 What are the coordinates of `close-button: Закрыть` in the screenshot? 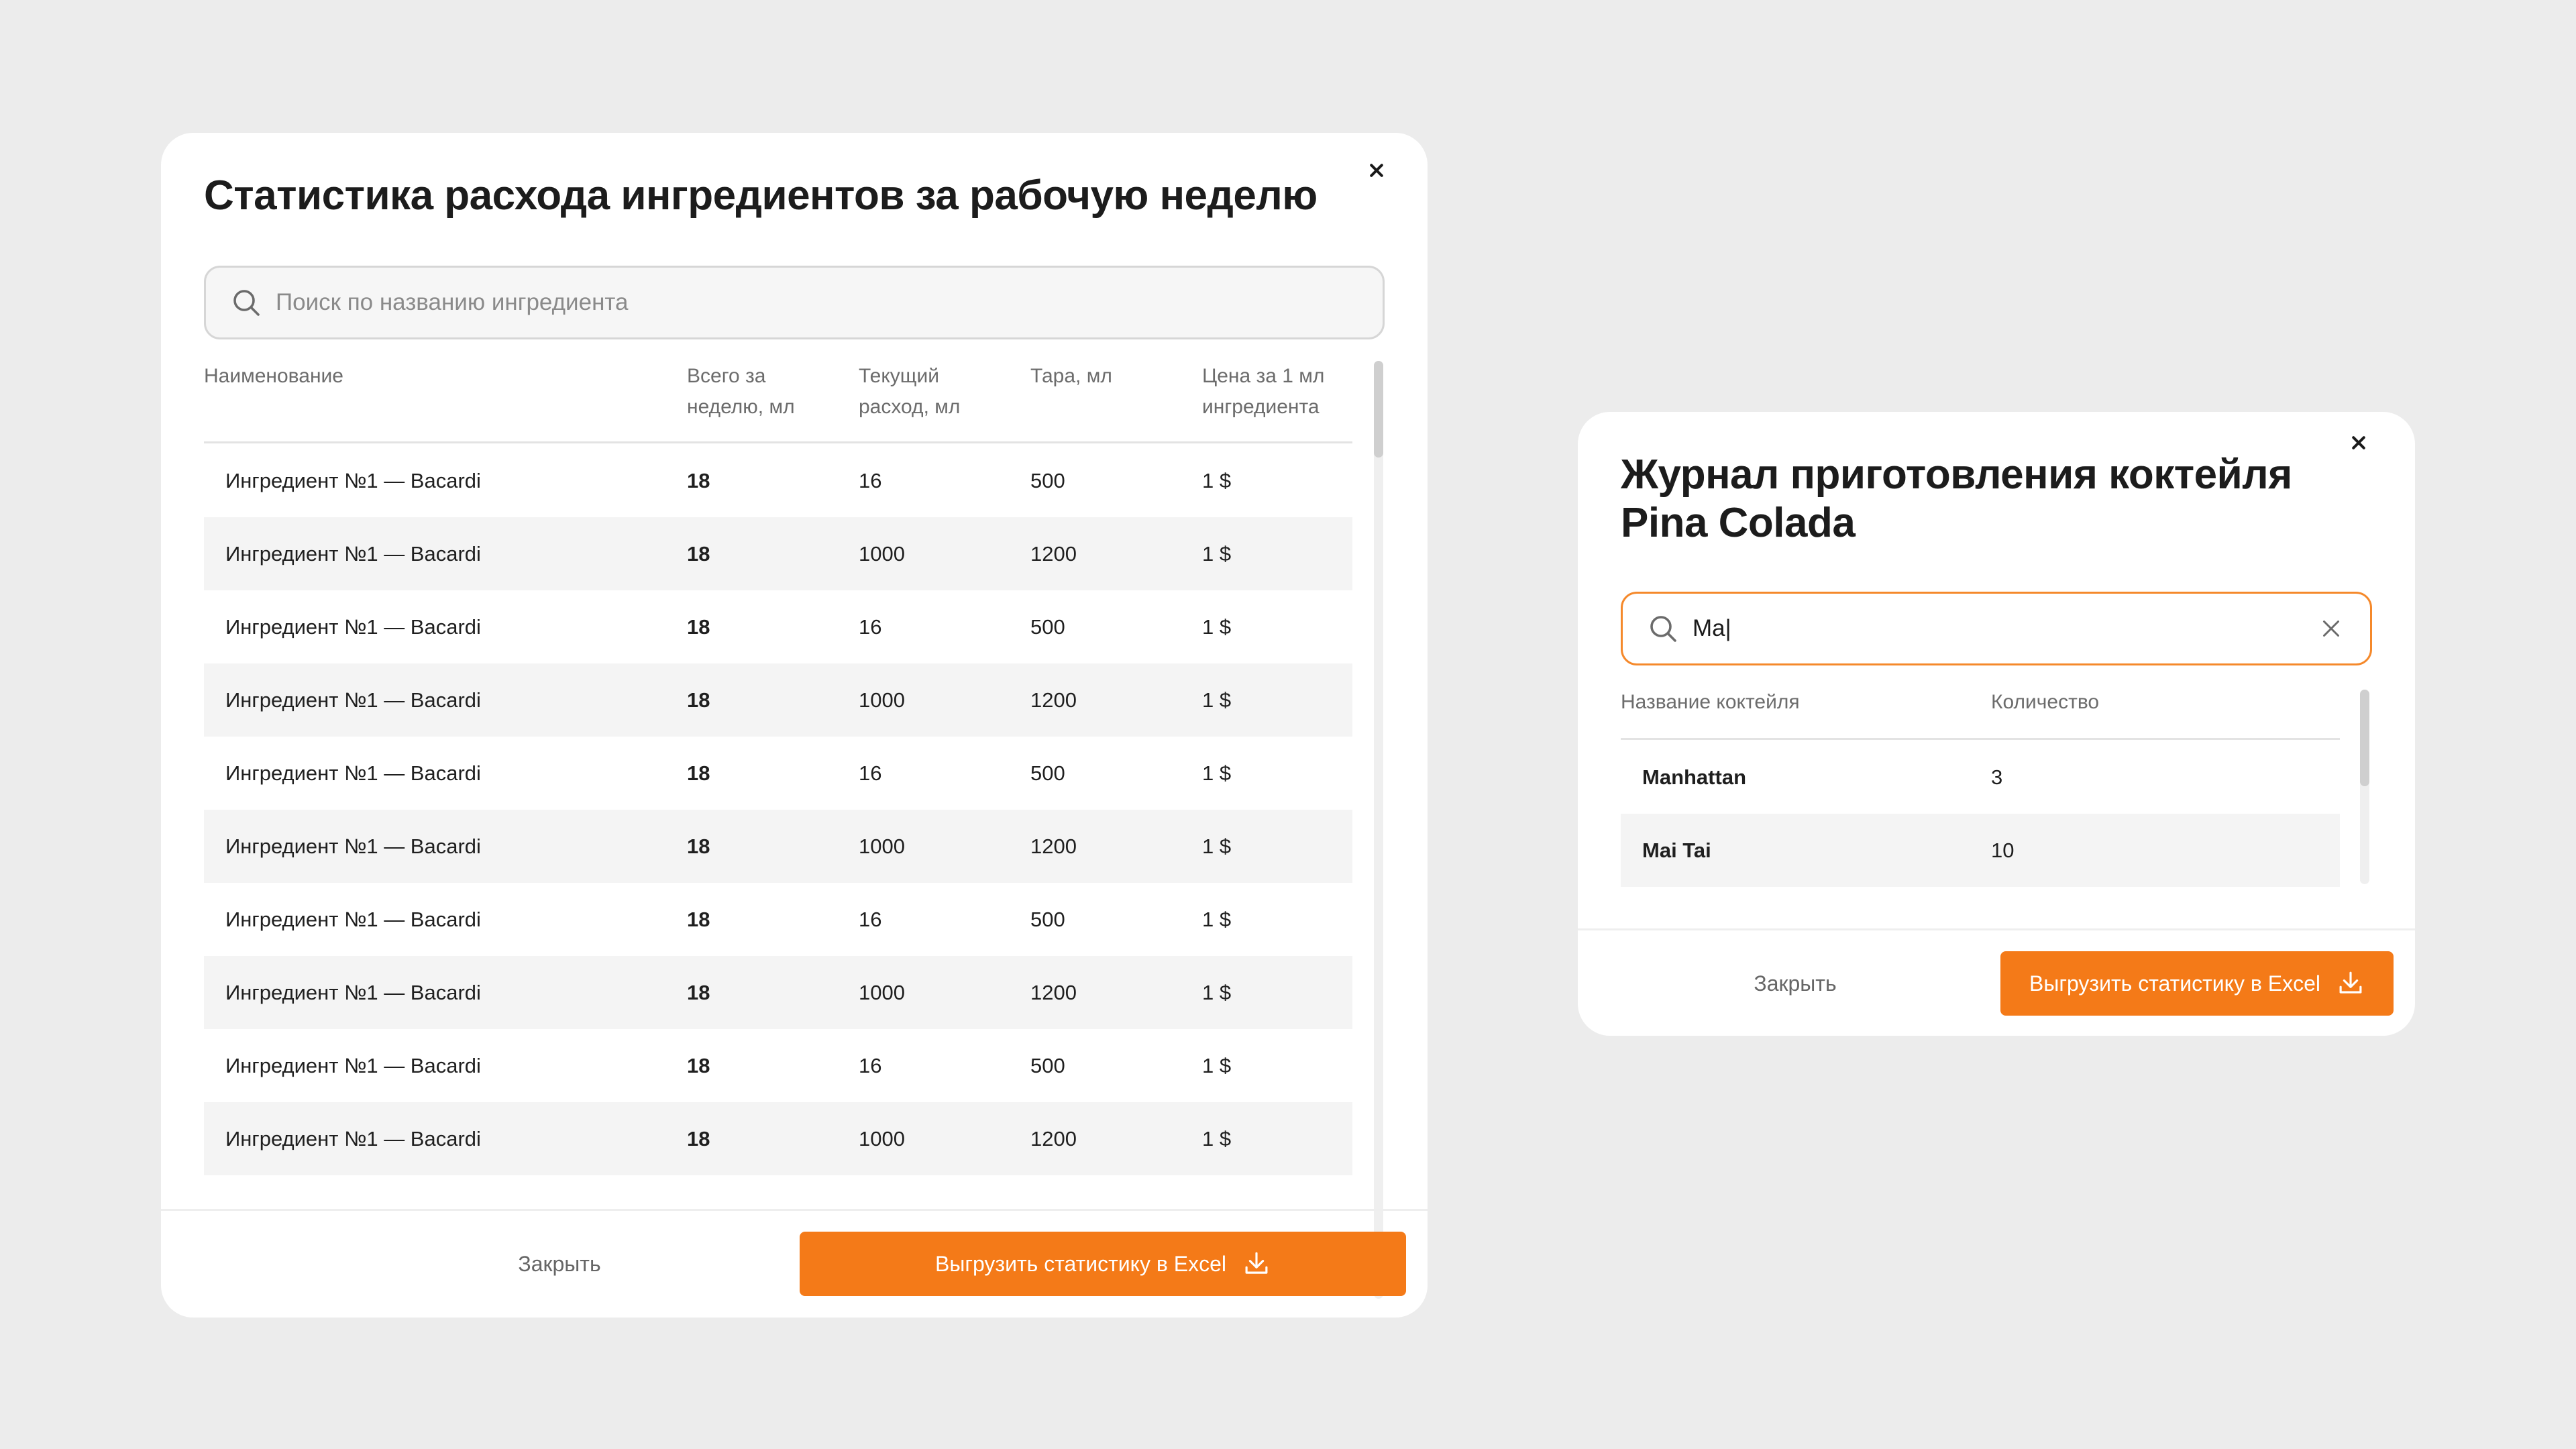 It's located at (1795, 983).